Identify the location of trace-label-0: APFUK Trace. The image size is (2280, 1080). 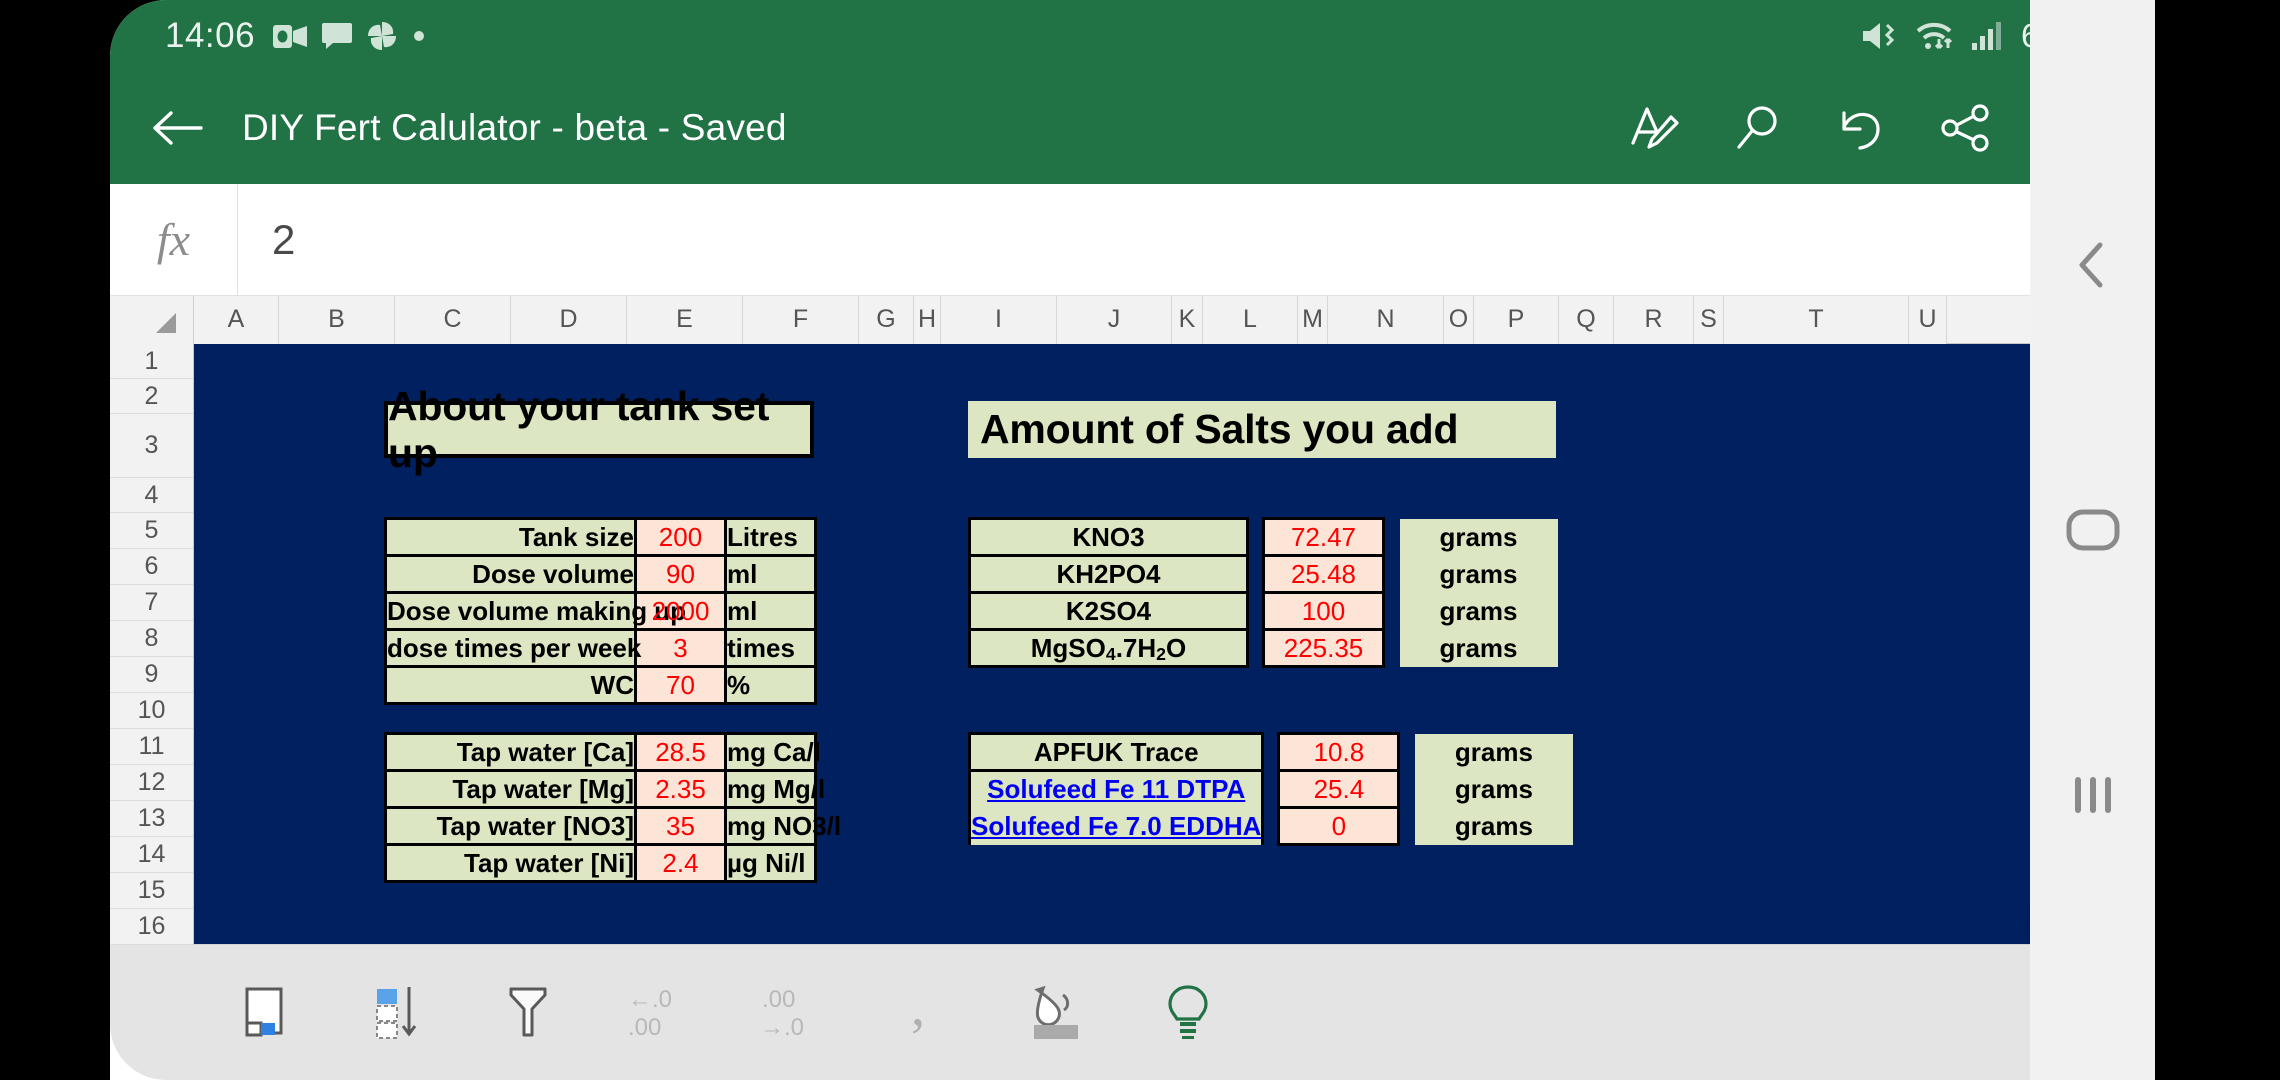
(1116, 752).